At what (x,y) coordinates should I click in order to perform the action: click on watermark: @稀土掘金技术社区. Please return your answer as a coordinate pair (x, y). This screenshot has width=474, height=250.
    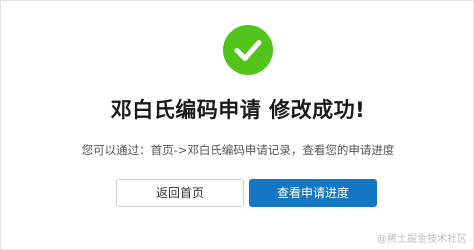
    Looking at the image, I should click on (422, 239).